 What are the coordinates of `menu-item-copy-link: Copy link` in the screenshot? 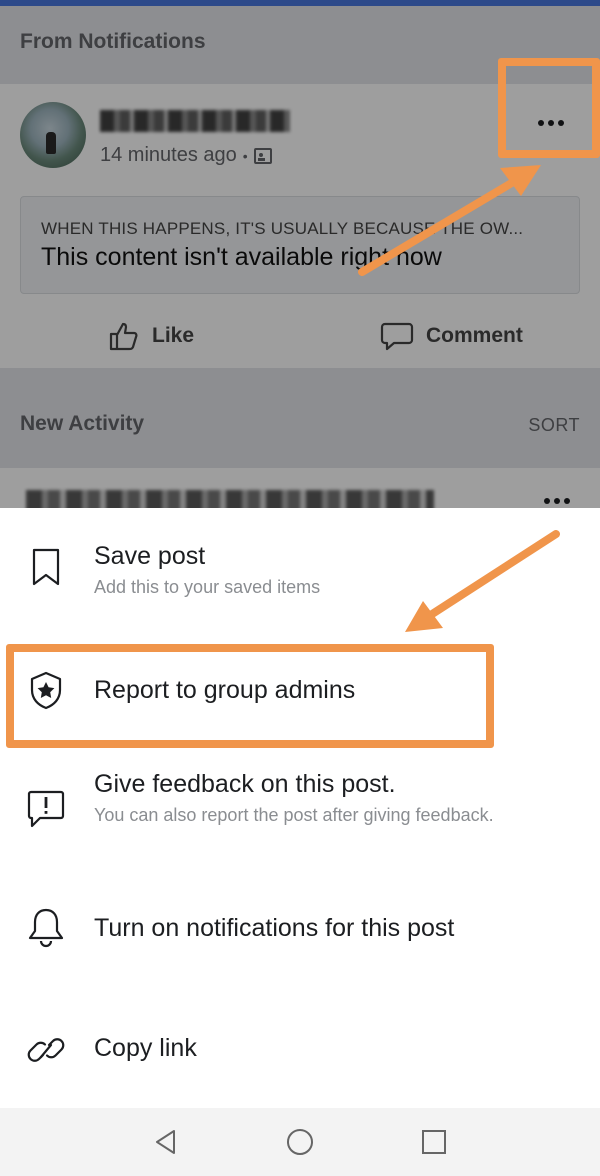 It's located at (300, 1053).